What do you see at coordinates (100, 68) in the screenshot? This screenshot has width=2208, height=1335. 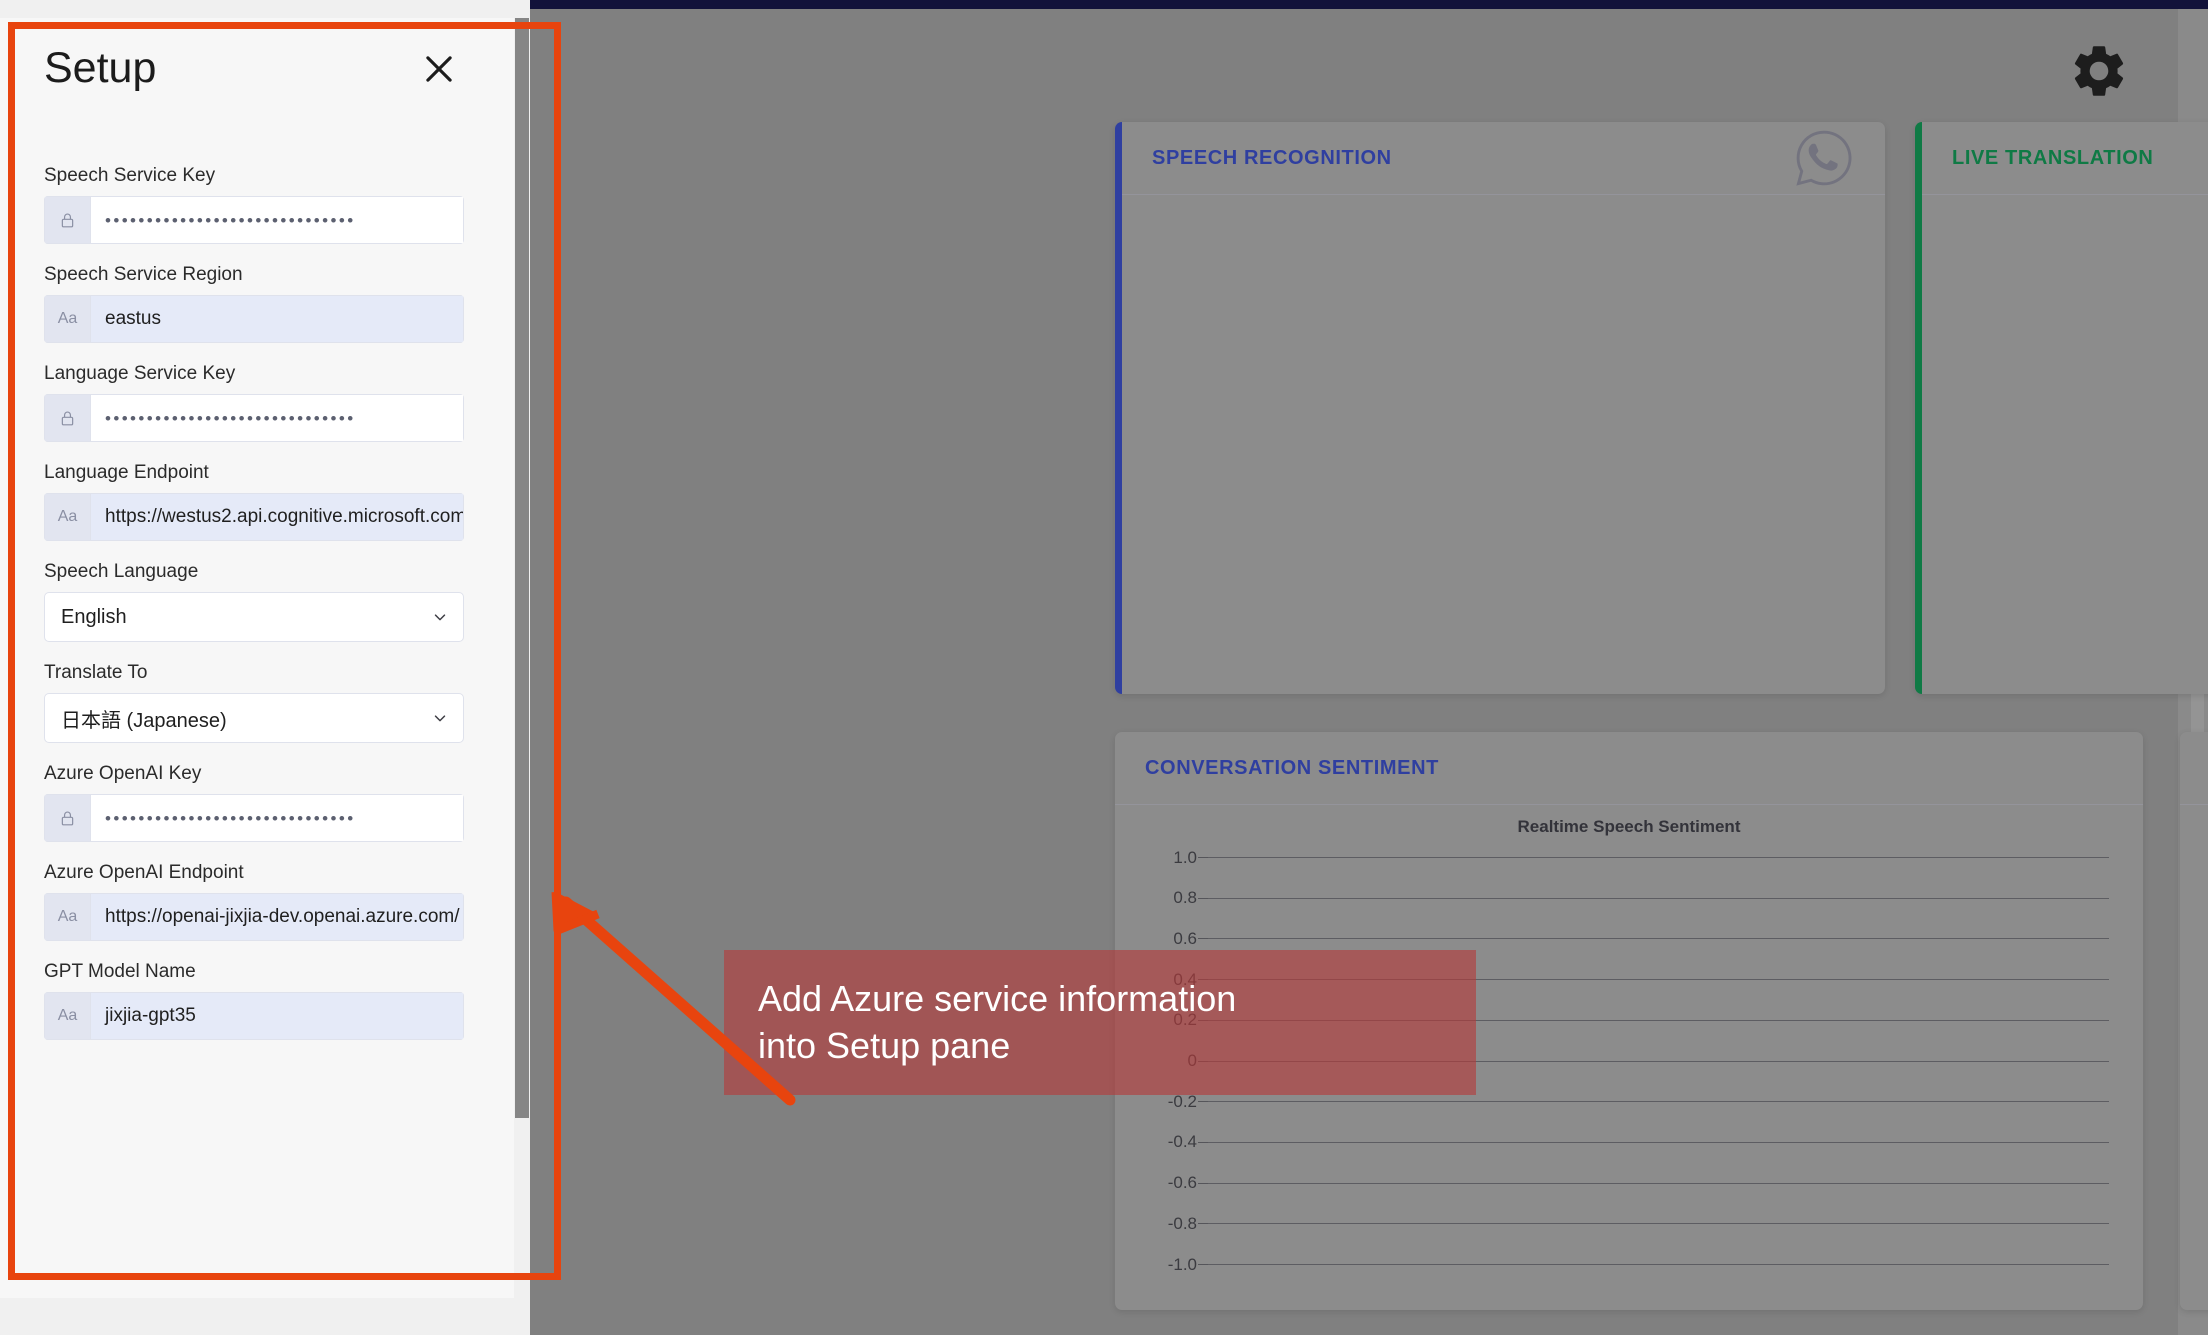 I see `setup-title: Setup` at bounding box center [100, 68].